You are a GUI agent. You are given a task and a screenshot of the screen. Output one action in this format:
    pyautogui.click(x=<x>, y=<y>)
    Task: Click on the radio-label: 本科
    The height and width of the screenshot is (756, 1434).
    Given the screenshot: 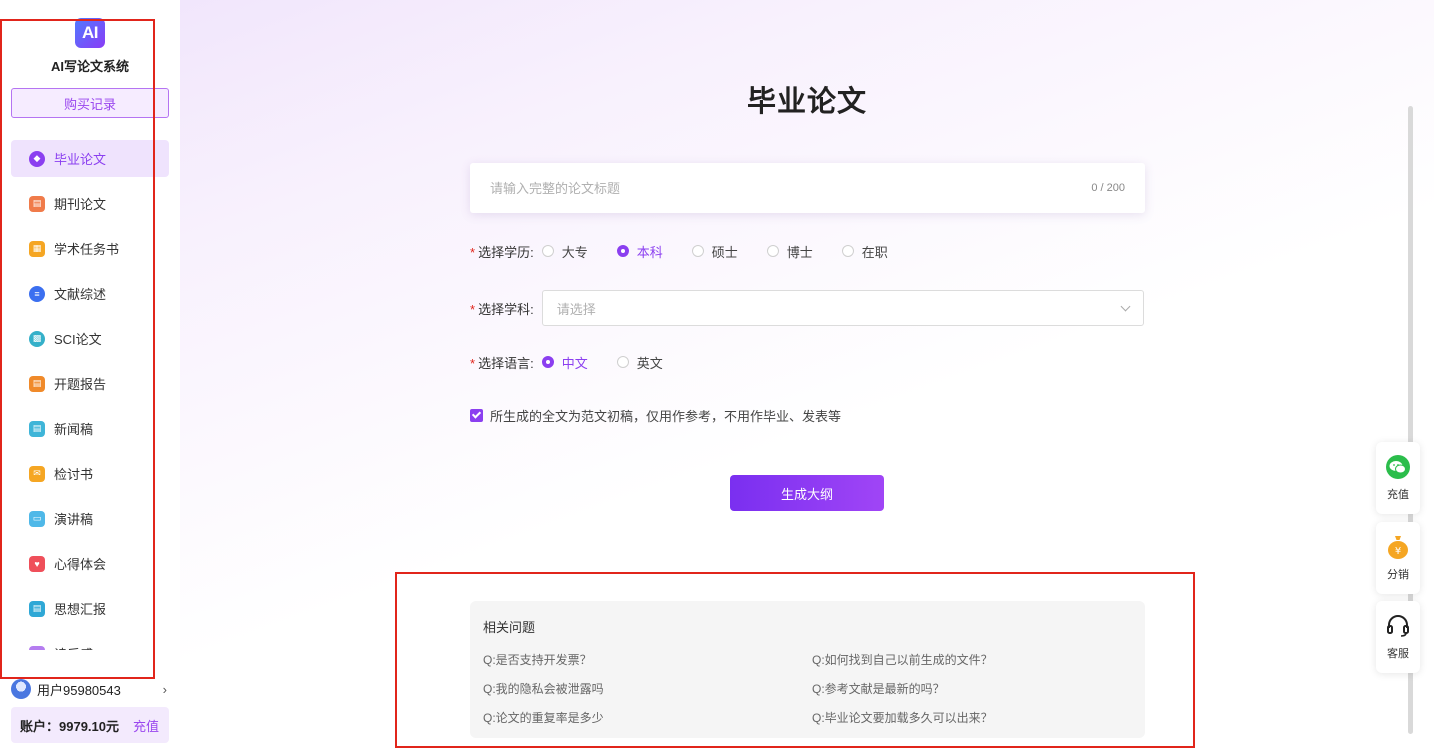 What is the action you would take?
    pyautogui.click(x=649, y=252)
    